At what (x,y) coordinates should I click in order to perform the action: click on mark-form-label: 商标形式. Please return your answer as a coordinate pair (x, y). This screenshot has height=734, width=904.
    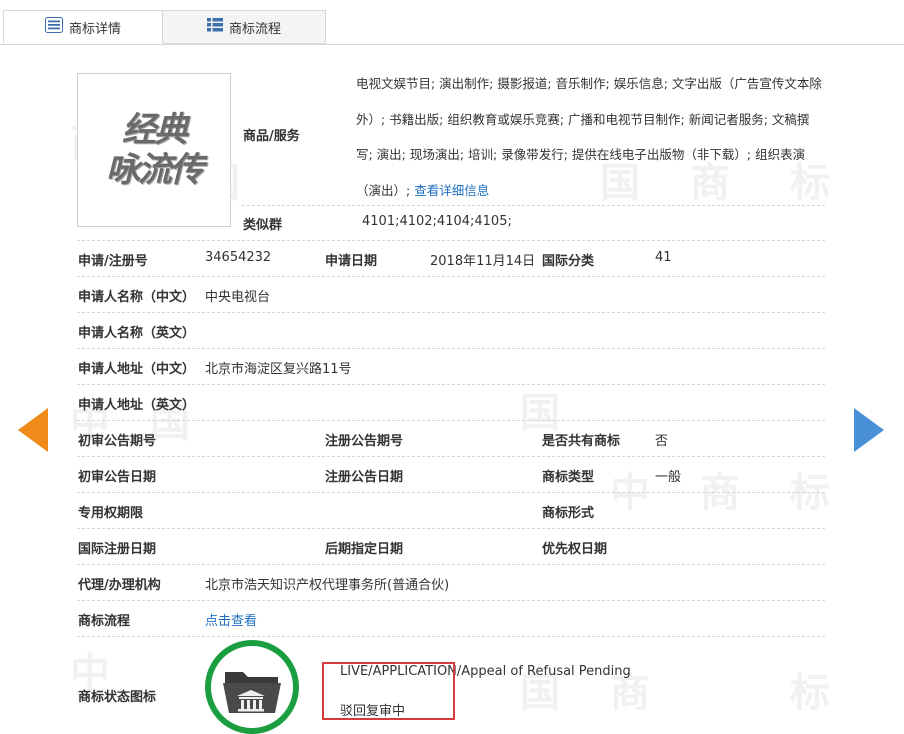
    Looking at the image, I should click on (568, 513).